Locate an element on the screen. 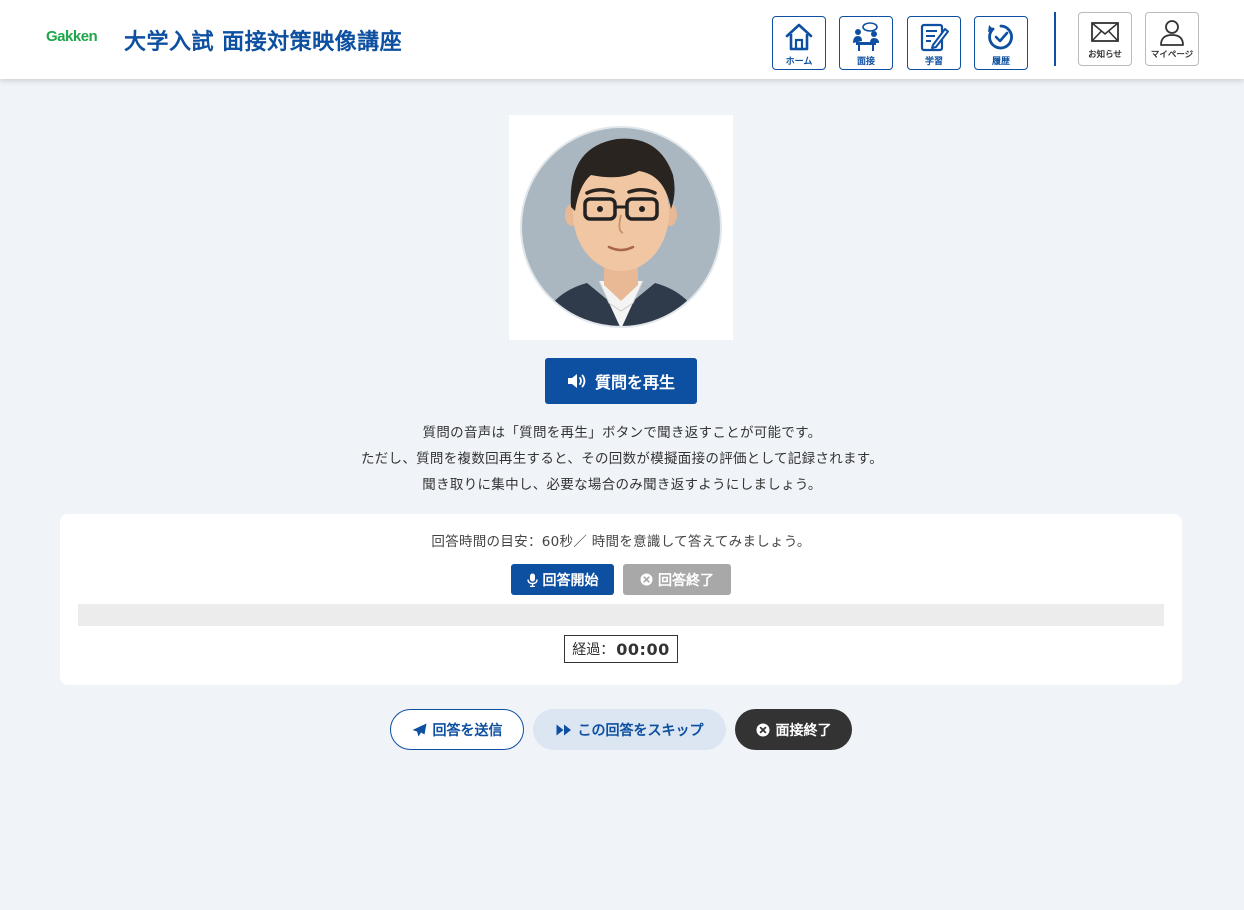 The width and height of the screenshot is (1244, 910). end-answer-button: 回答終了 is located at coordinates (677, 579).